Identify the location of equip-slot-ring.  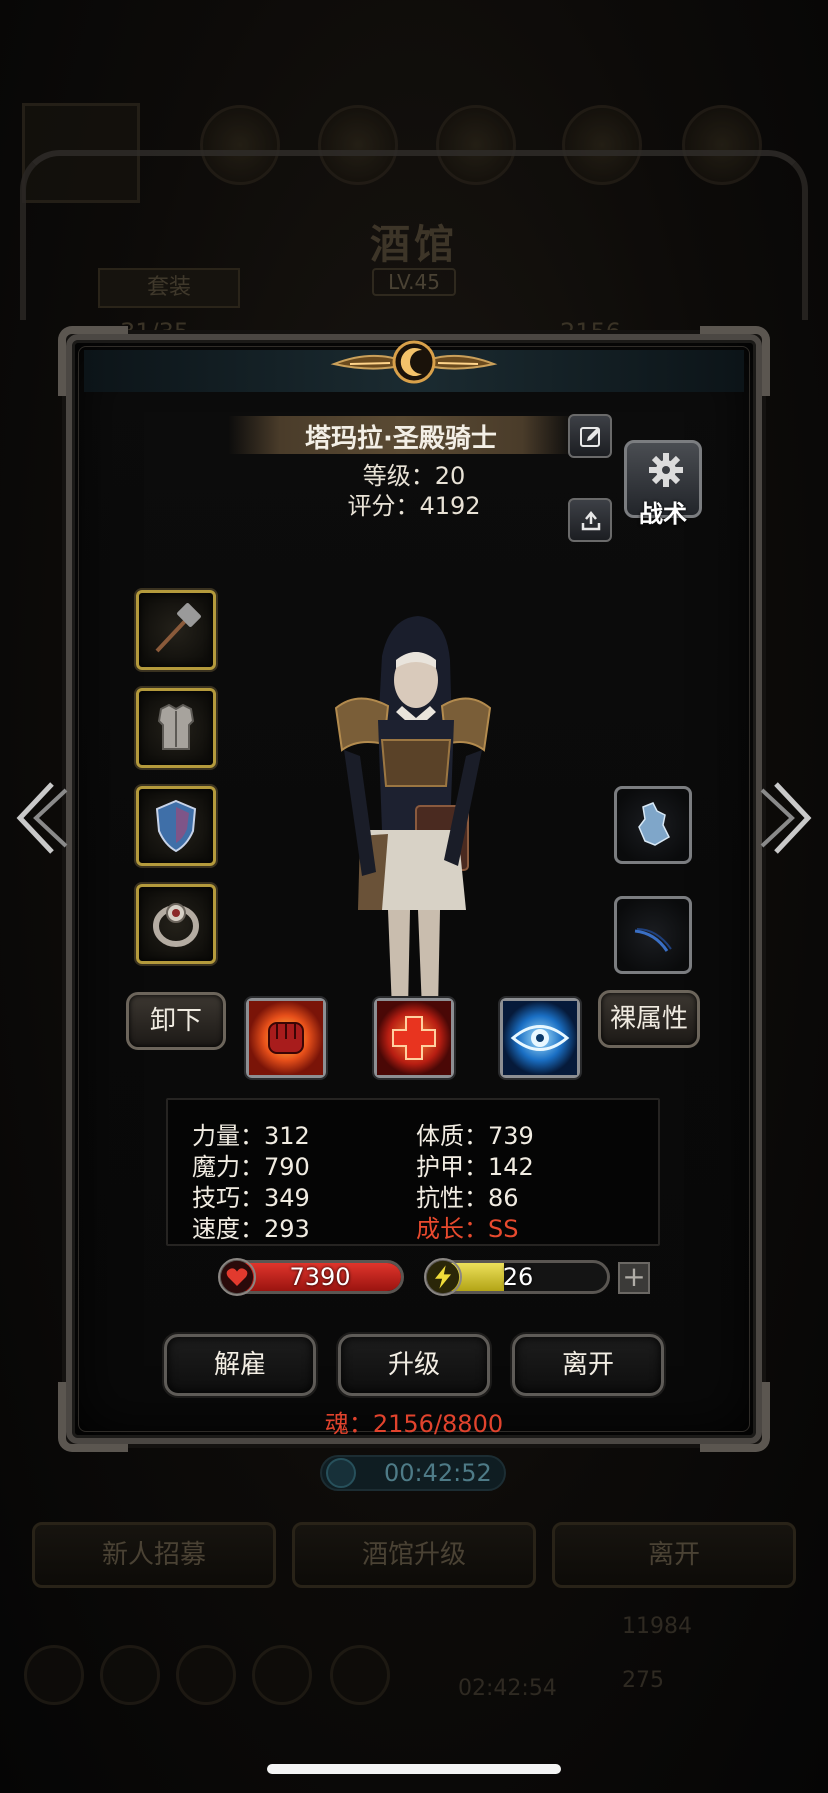
(176, 924).